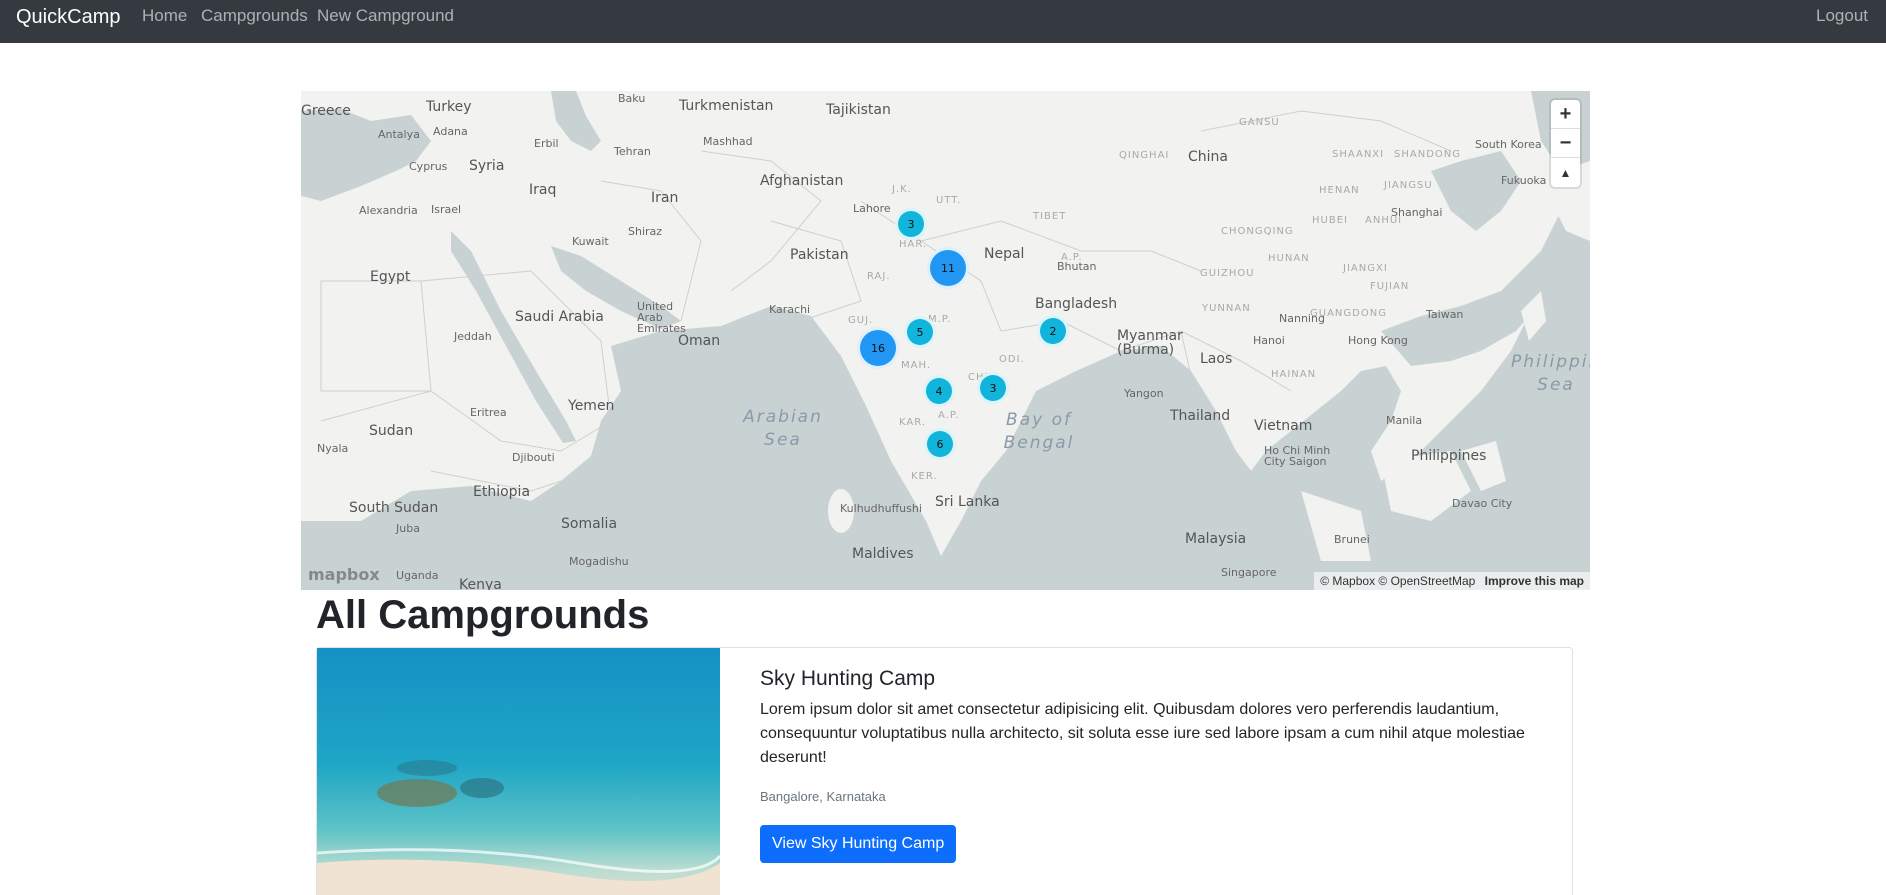 The width and height of the screenshot is (1886, 895). What do you see at coordinates (391, 431) in the screenshot?
I see `map-label: Sudan` at bounding box center [391, 431].